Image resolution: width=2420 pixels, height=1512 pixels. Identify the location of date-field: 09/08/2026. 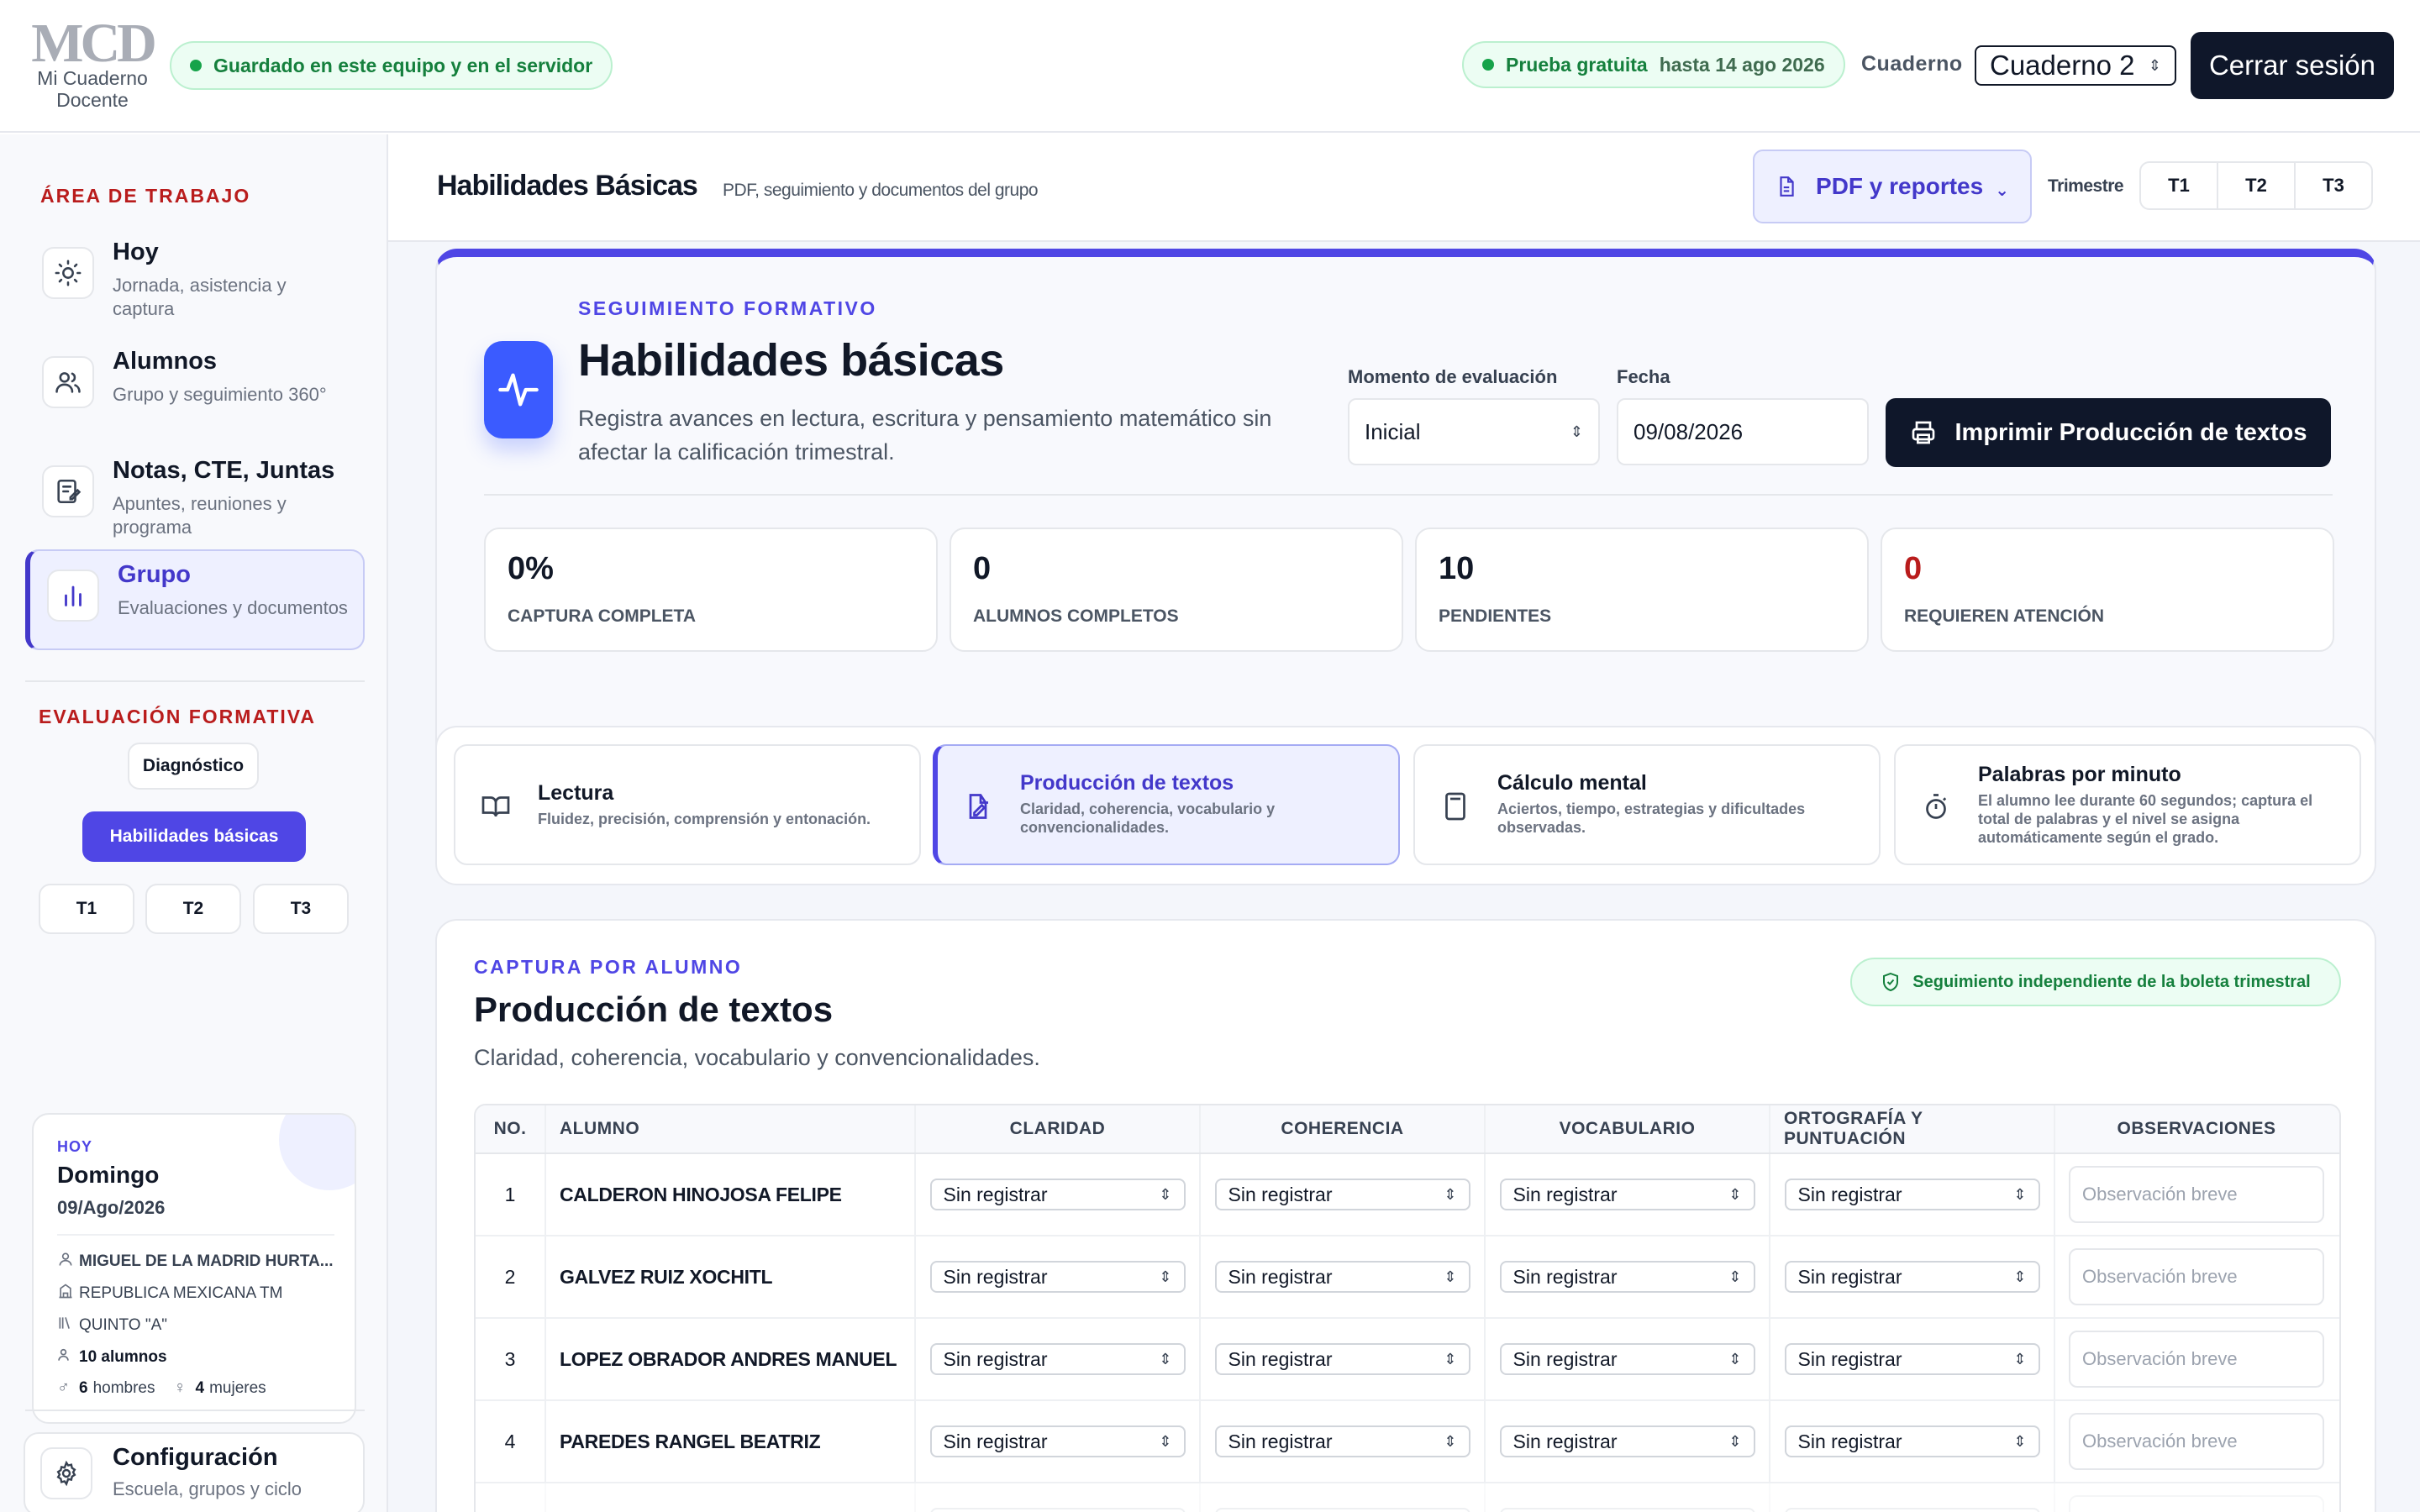
(1743, 431).